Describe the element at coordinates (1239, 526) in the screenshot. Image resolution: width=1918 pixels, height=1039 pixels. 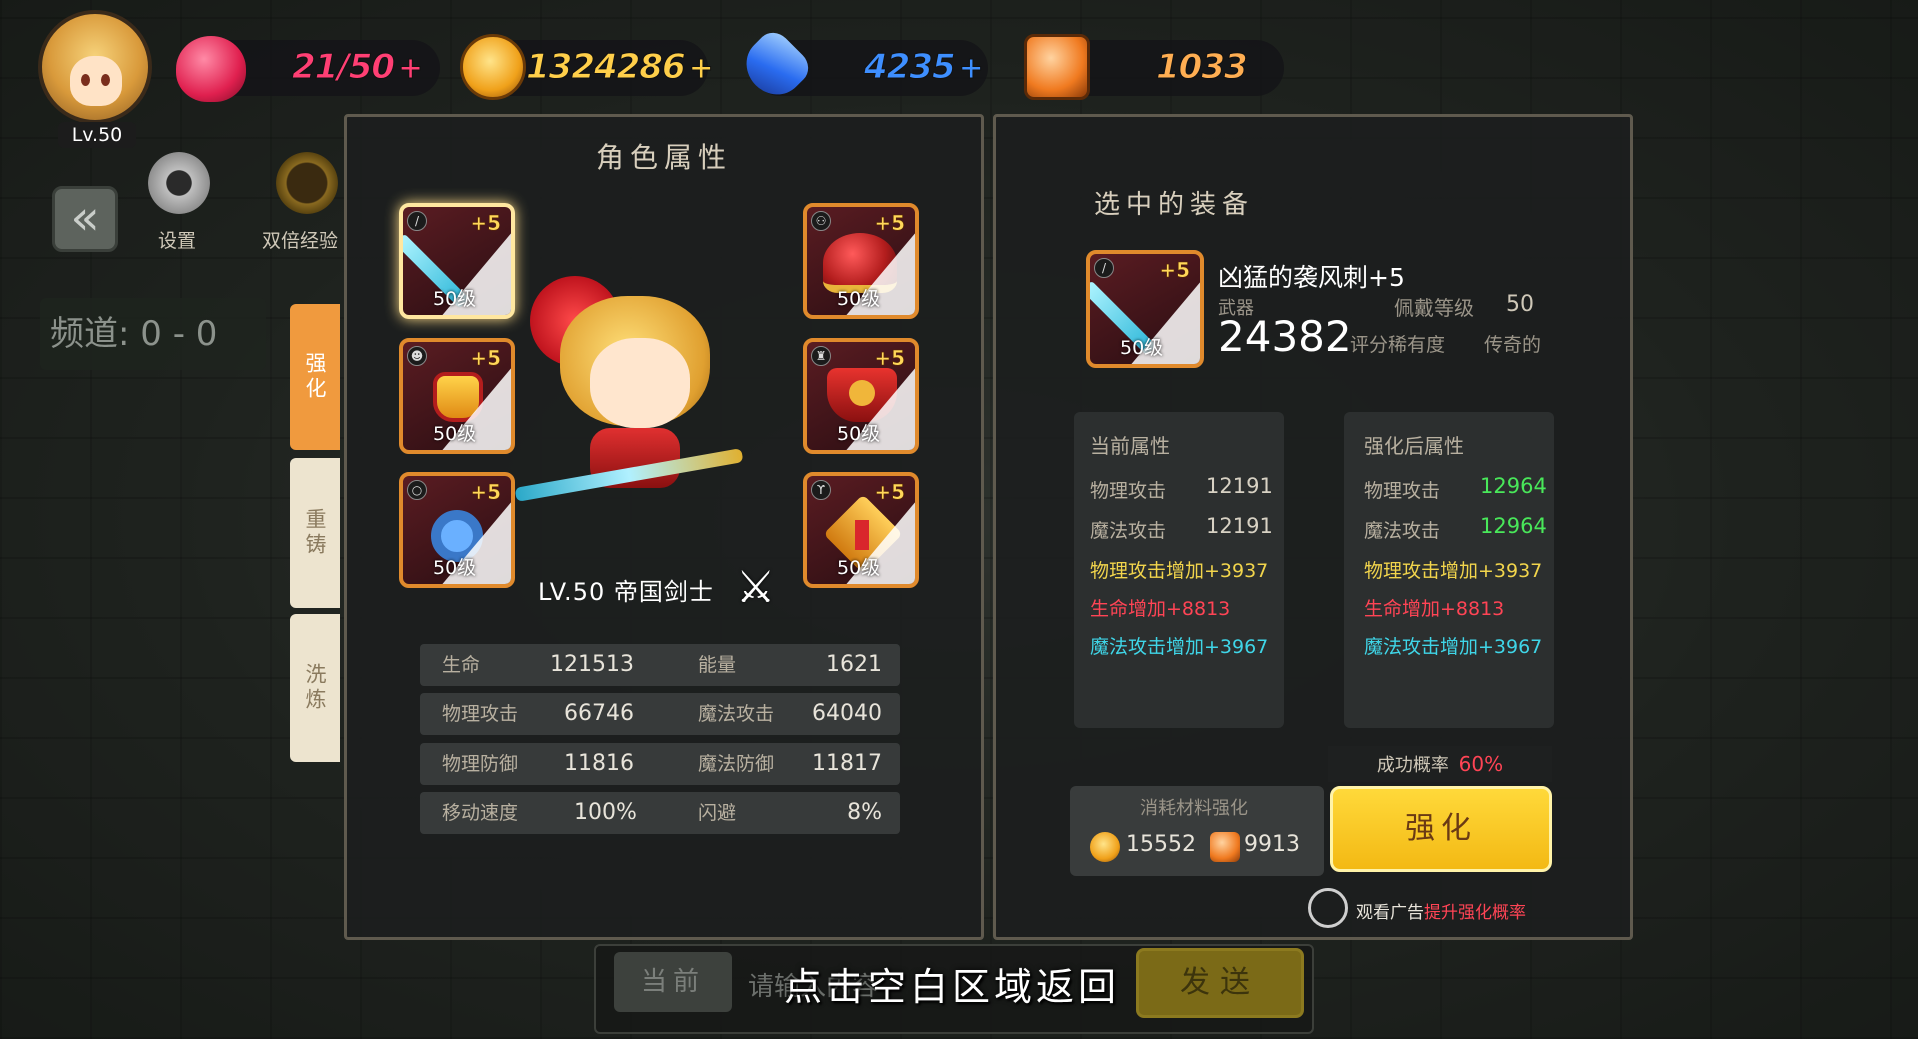
I see `current-mag-attack: 12191` at that location.